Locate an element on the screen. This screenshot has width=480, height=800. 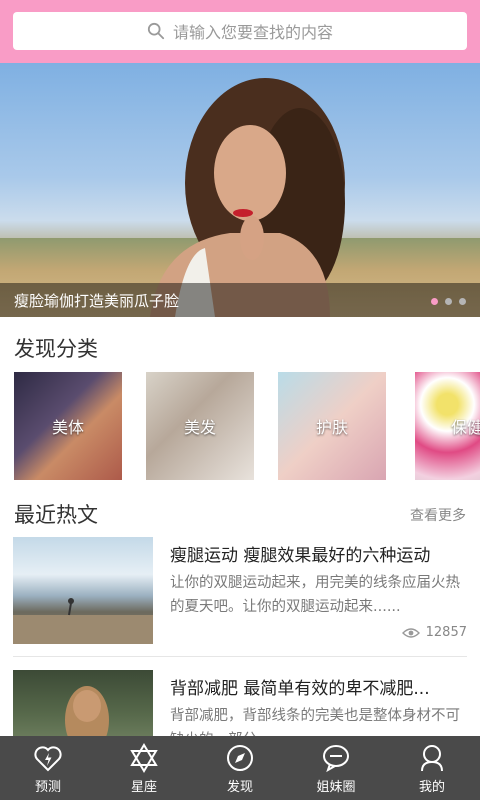
nav-label: 我的 is located at coordinates (431, 787).